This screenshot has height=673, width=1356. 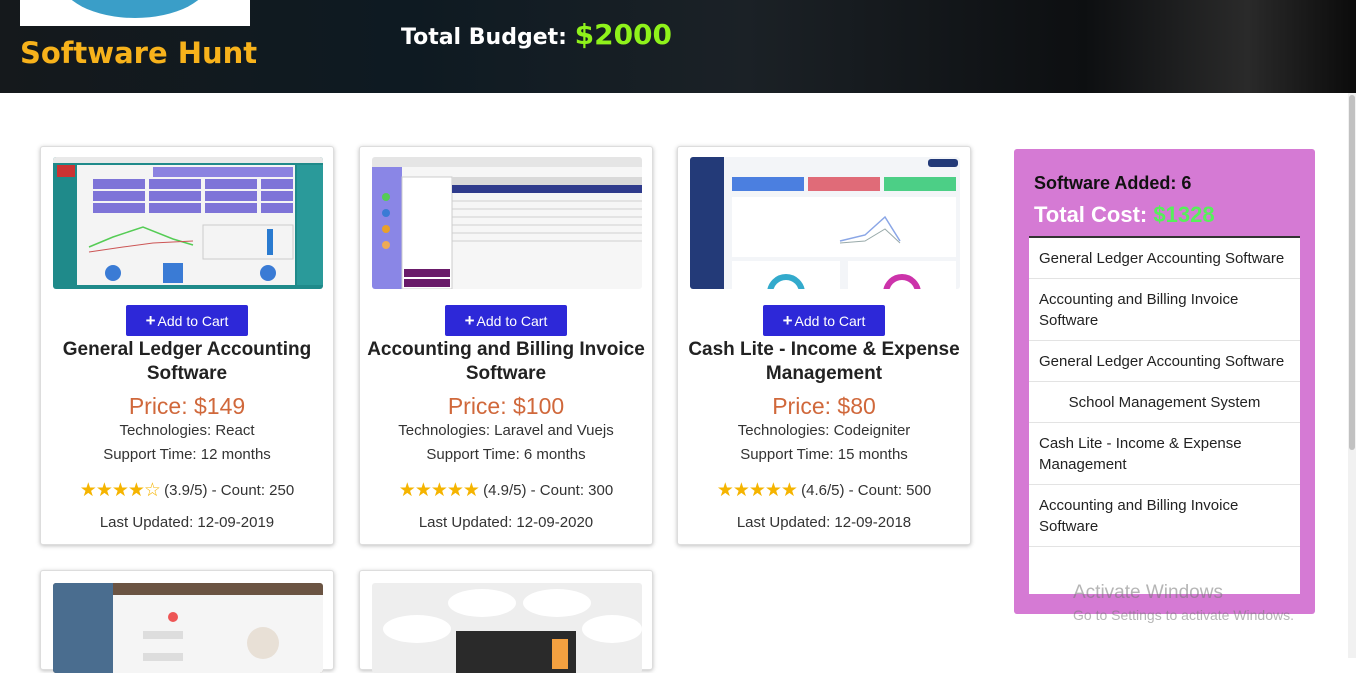 I want to click on product-price: Price: $149, so click(x=187, y=406).